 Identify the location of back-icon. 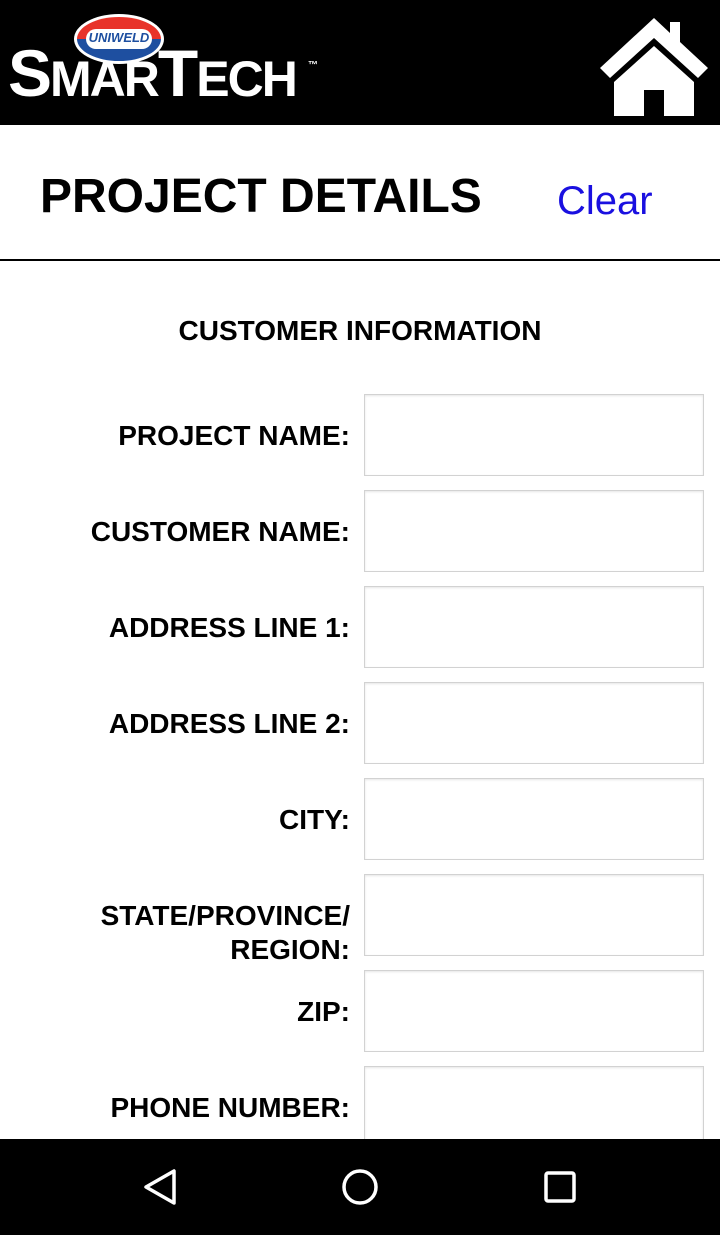
(160, 1187).